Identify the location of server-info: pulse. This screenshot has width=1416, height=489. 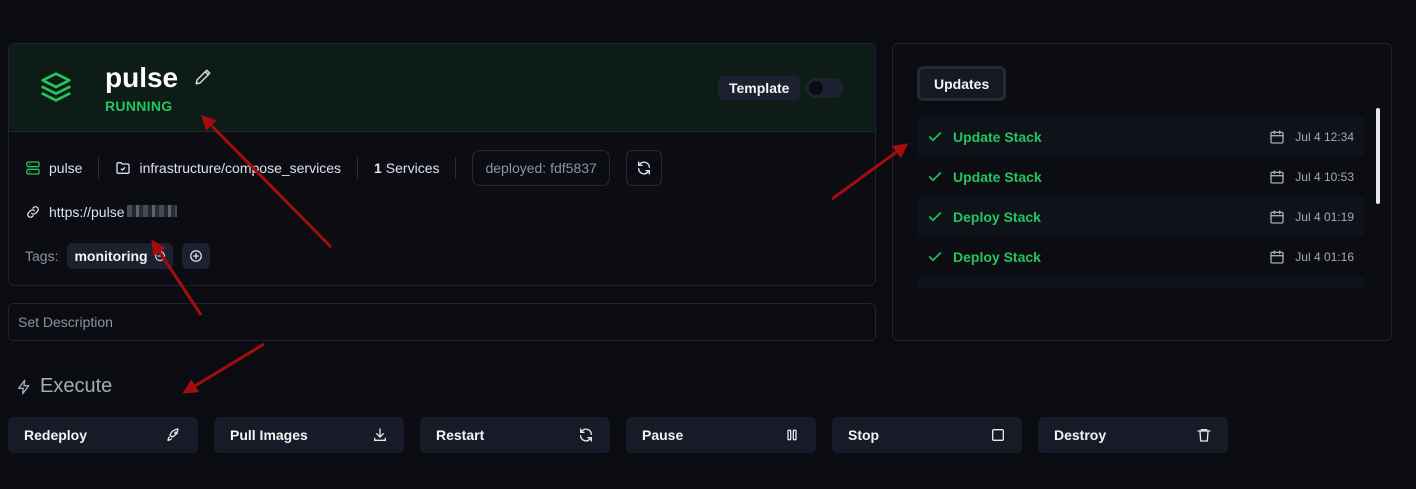
(53, 168).